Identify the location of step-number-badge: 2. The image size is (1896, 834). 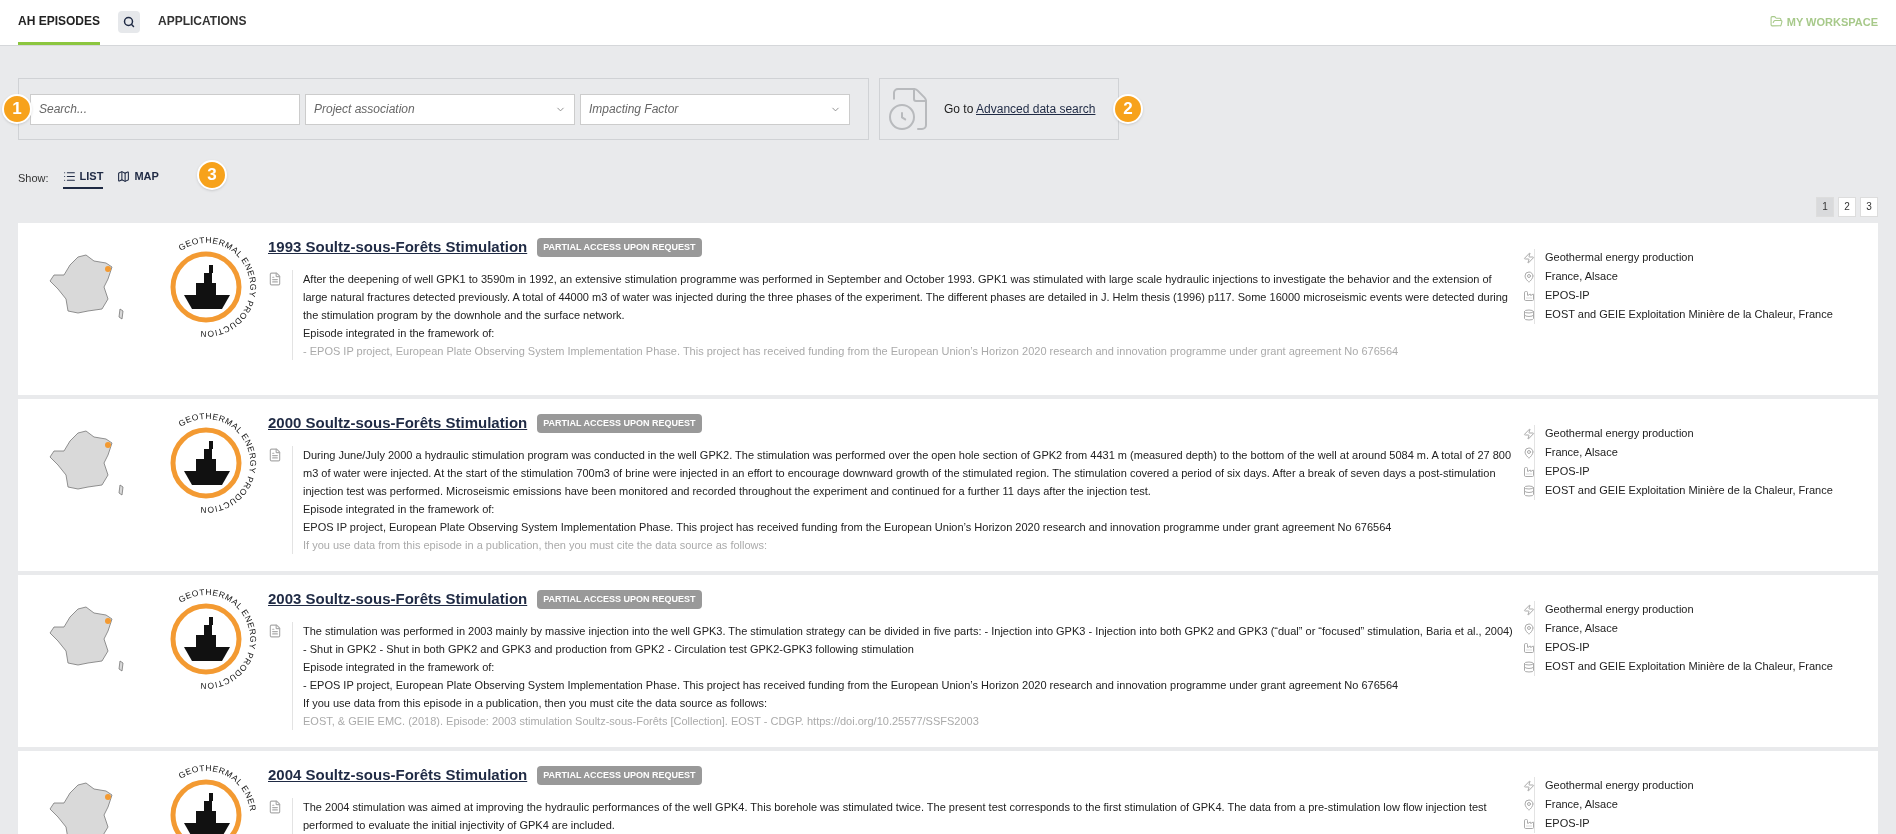
(1128, 109).